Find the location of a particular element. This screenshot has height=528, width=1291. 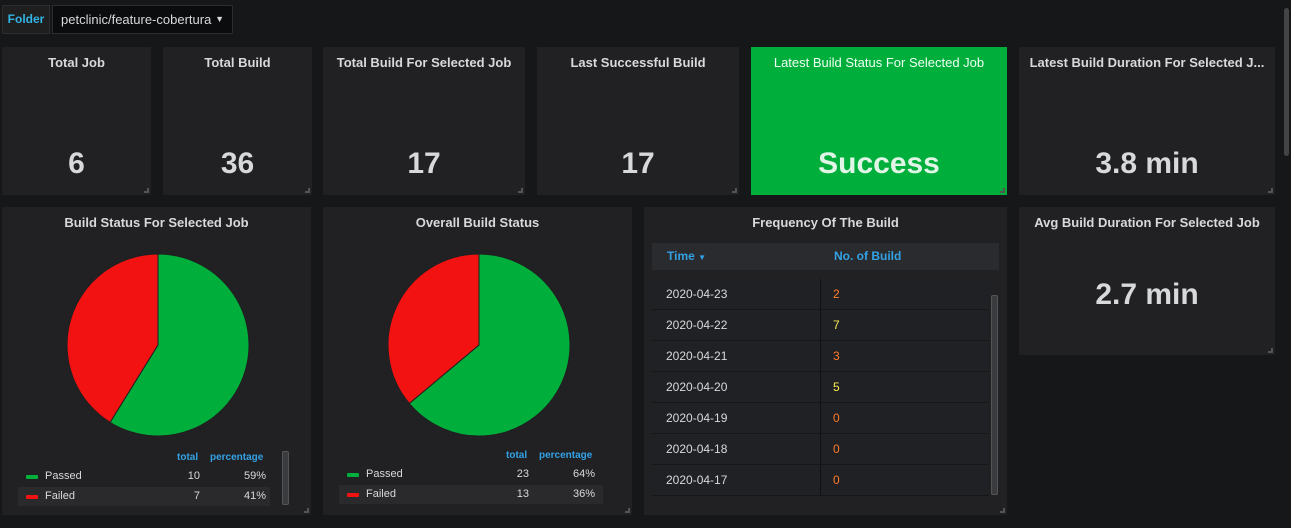

cell-time: 2020-04-23 is located at coordinates (697, 294).